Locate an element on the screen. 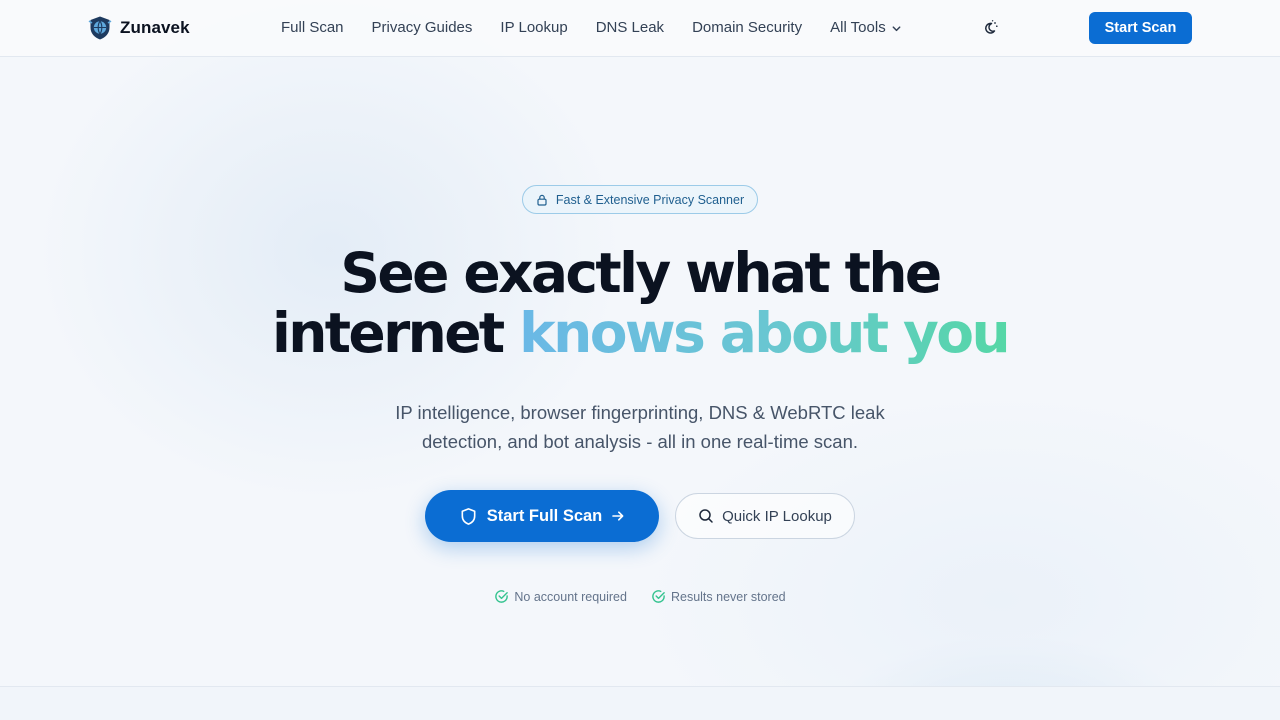 Image resolution: width=1280 pixels, height=720 pixels. start-full-scan-button: Start Full Scan is located at coordinates (542, 516).